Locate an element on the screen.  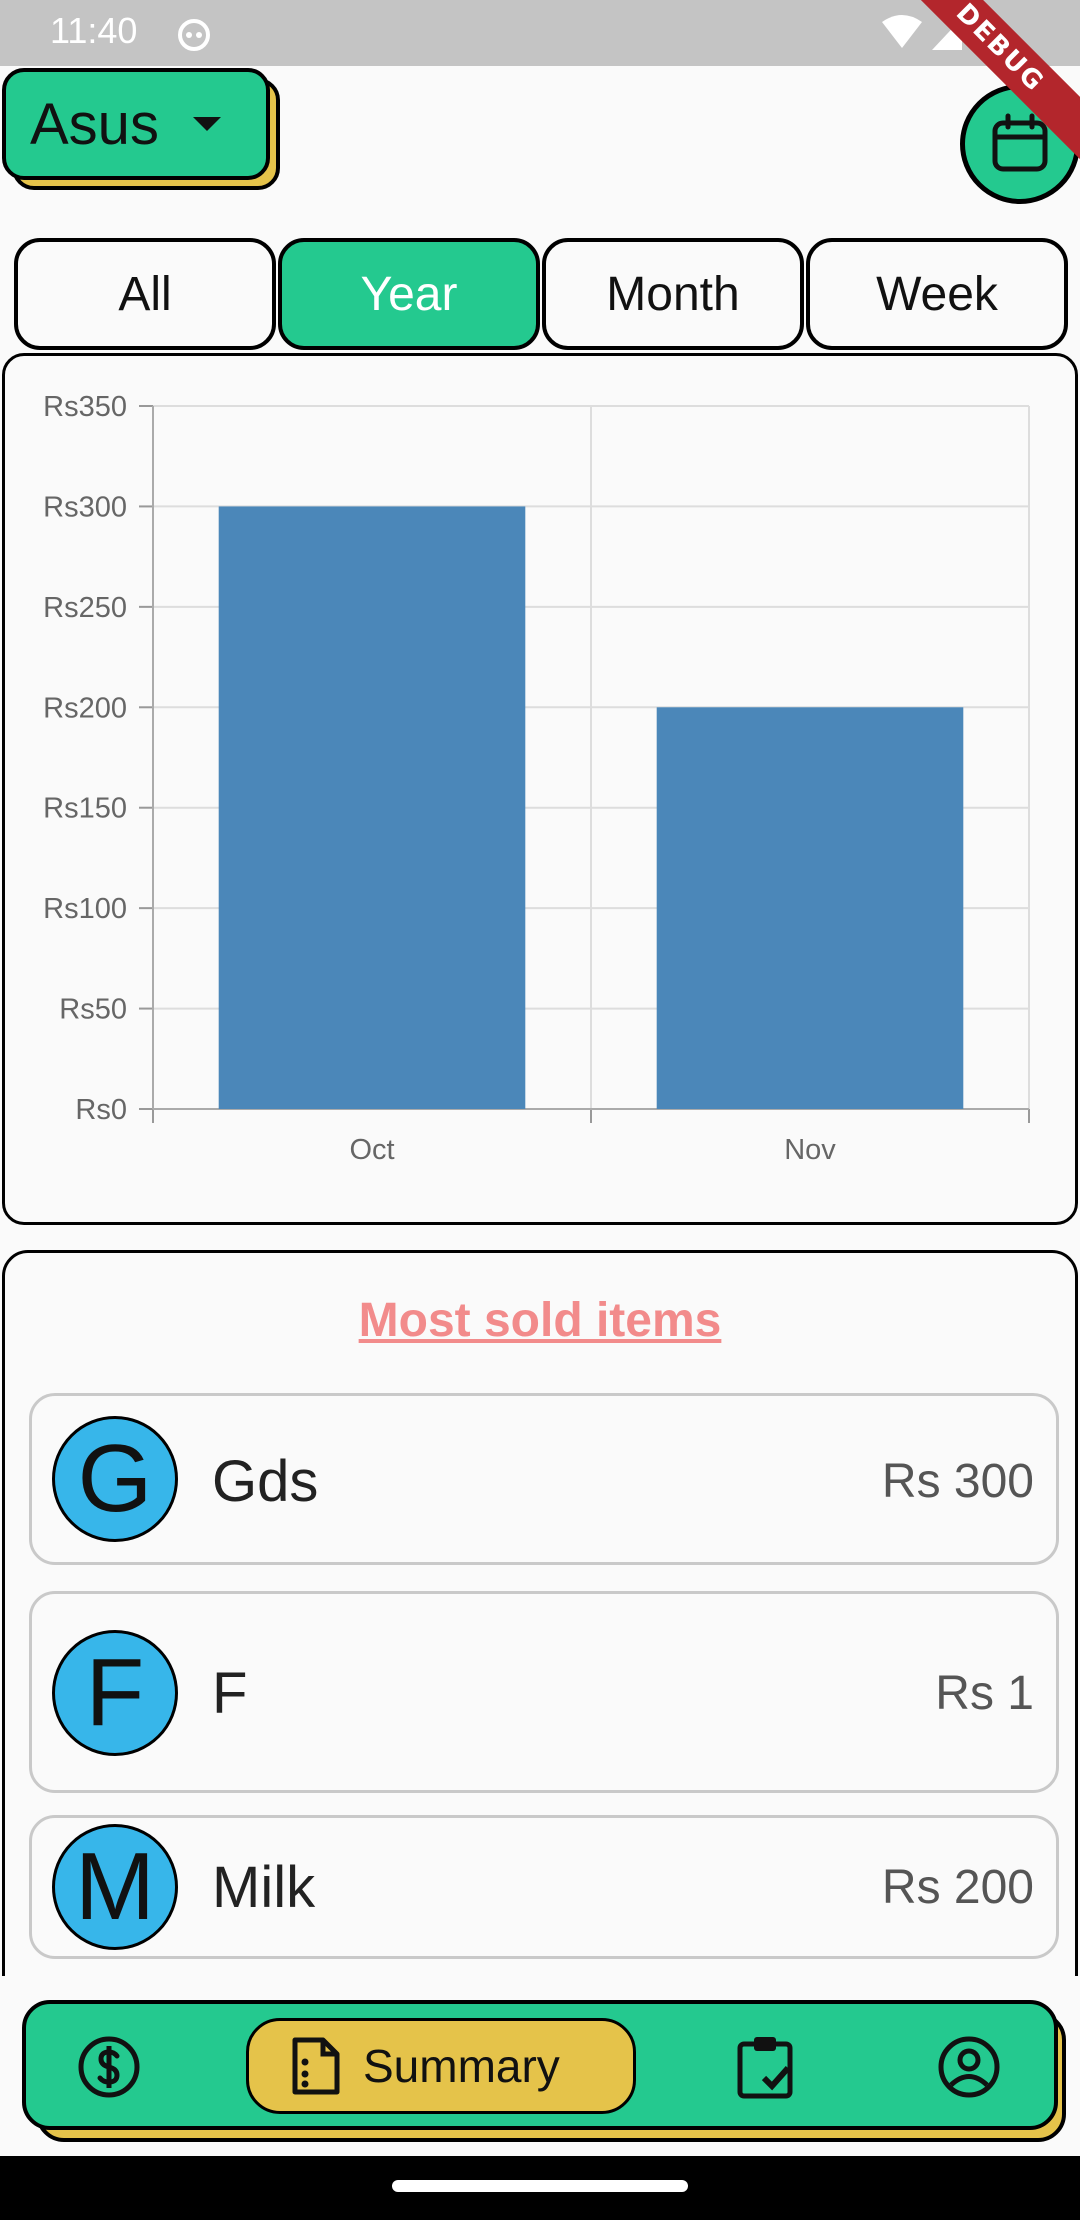
app-notification-icon is located at coordinates (194, 35).